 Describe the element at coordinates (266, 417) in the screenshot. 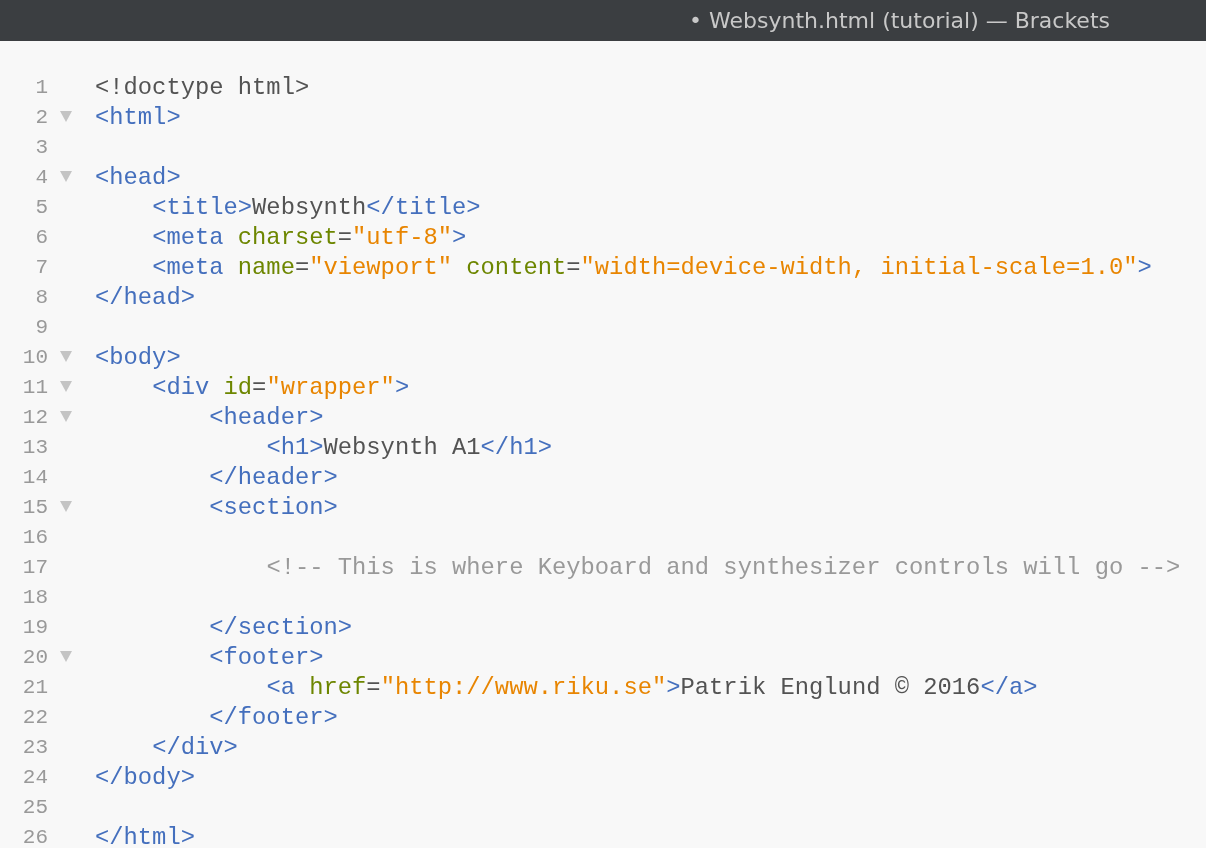

I see `code-line: <header>` at that location.